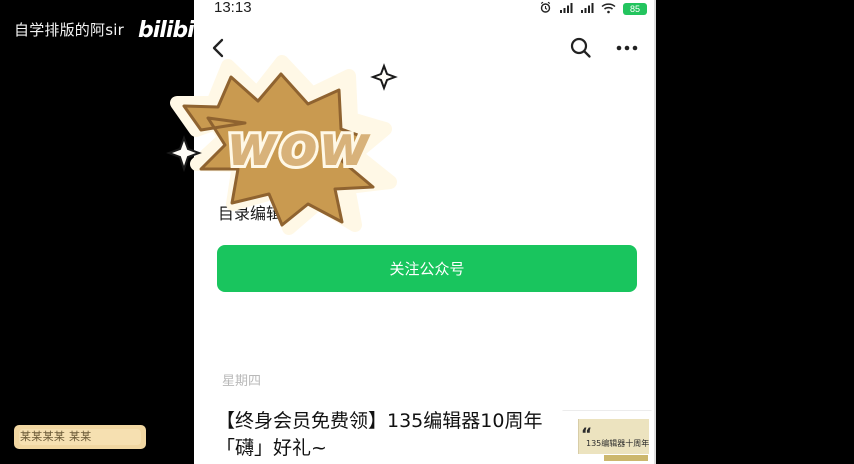 The image size is (854, 464). I want to click on video-watermark-text: 自学排版的阿sir, so click(69, 30).